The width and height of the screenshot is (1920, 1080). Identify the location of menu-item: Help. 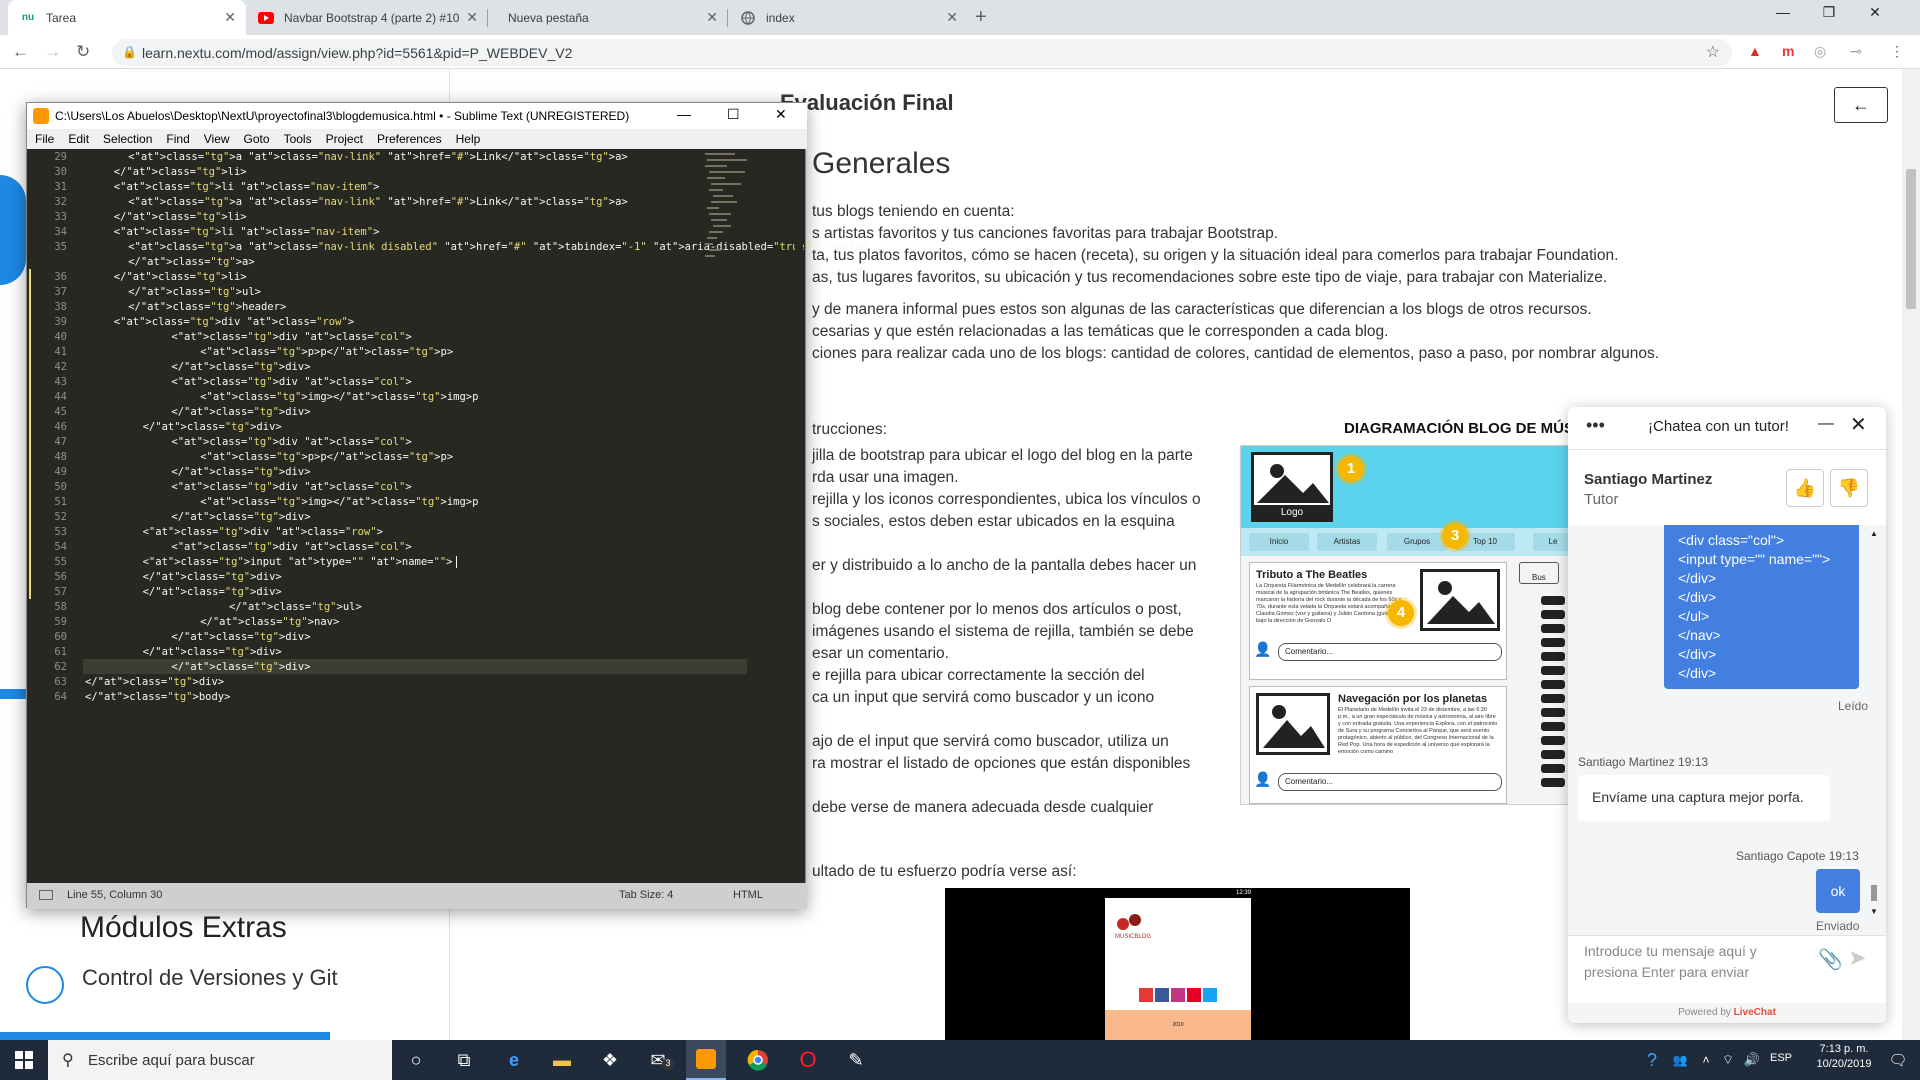
(468, 139).